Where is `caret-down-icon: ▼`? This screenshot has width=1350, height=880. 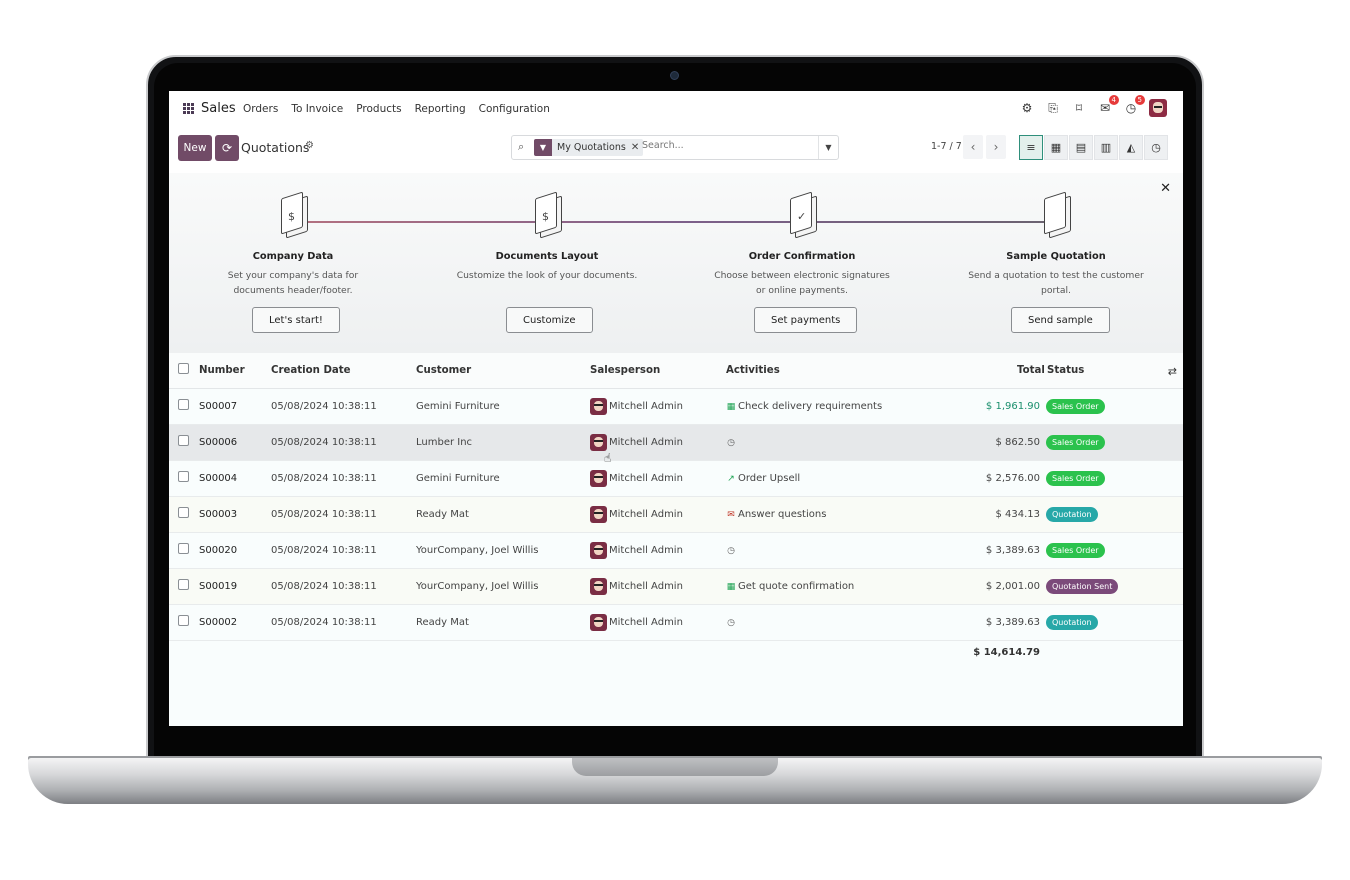
caret-down-icon: ▼ is located at coordinates (828, 147).